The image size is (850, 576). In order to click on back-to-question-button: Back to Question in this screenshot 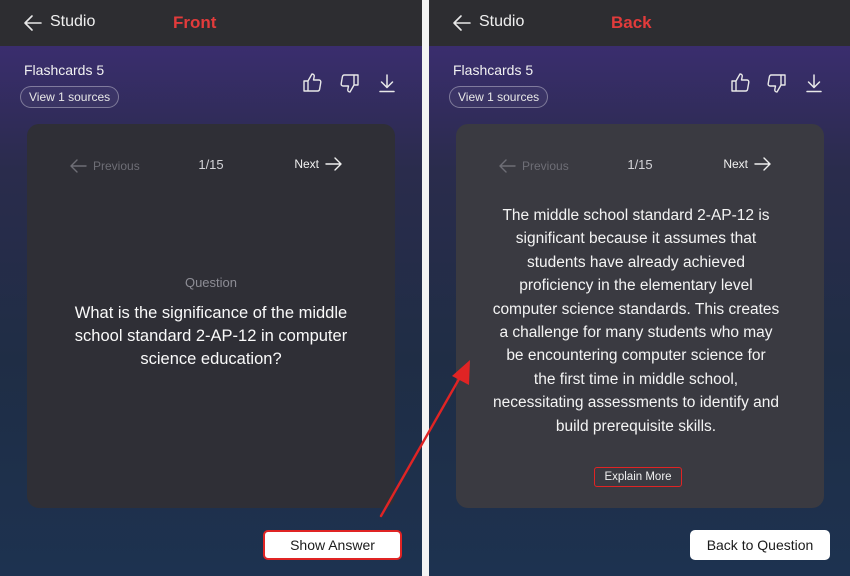, I will do `click(760, 545)`.